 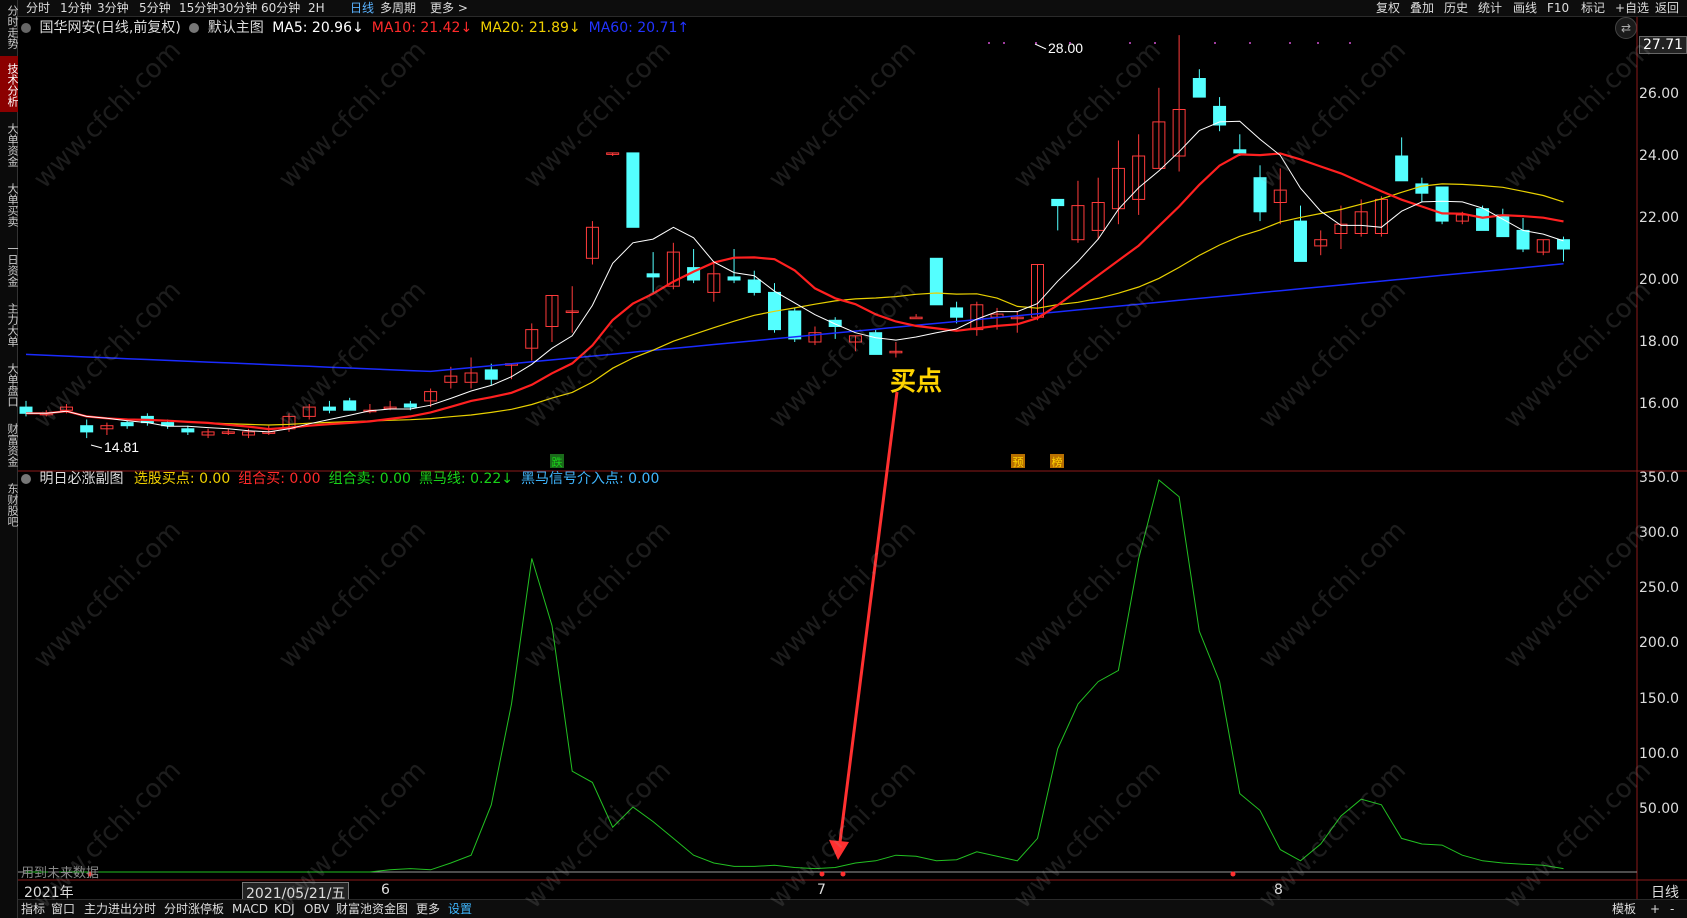 What do you see at coordinates (33, 909) in the screenshot?
I see `bottom-tab: 指标` at bounding box center [33, 909].